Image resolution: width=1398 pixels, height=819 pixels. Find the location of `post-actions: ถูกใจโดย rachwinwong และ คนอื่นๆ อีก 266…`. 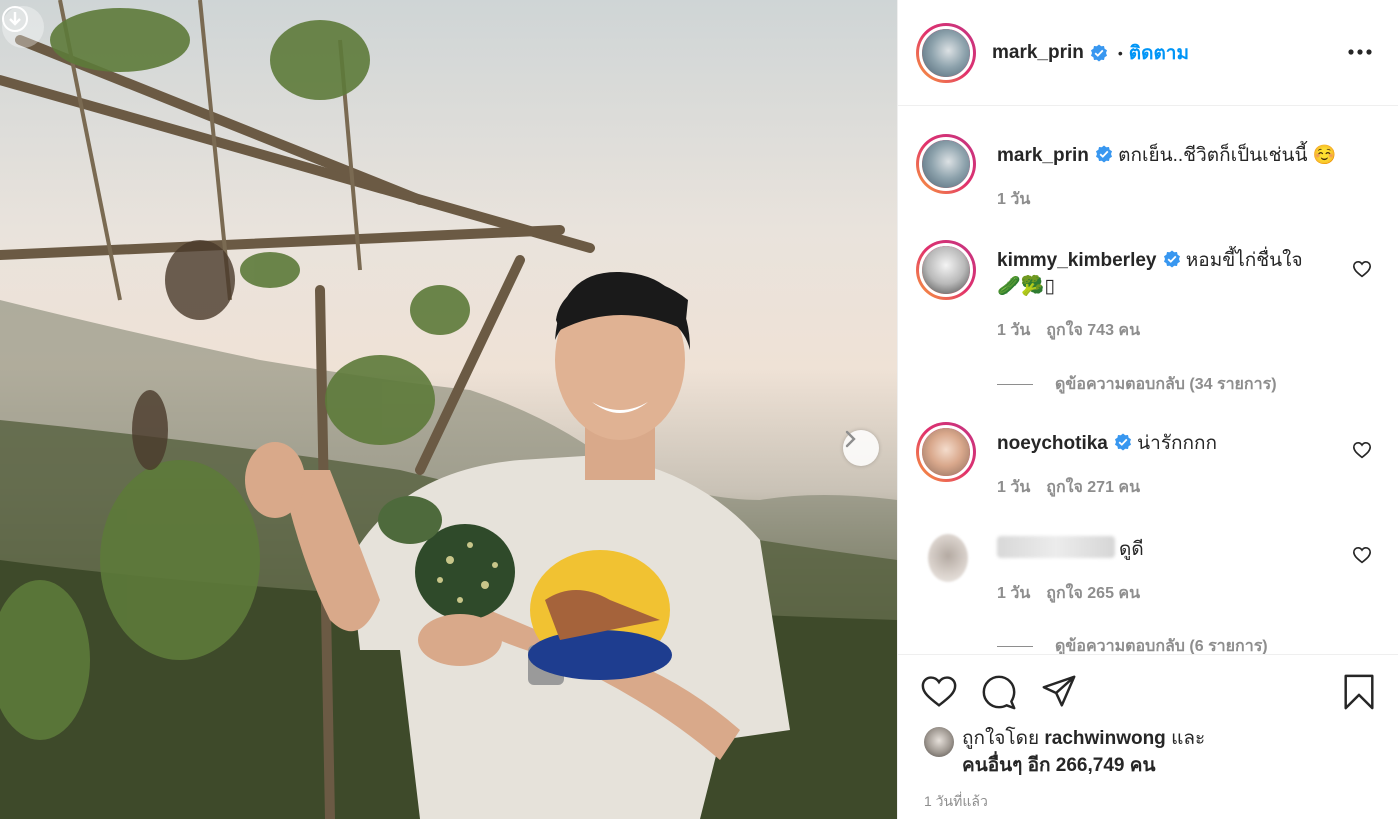

post-actions: ถูกใจโดย rachwinwong และ คนอื่นๆ อีก 266… is located at coordinates (1148, 736).